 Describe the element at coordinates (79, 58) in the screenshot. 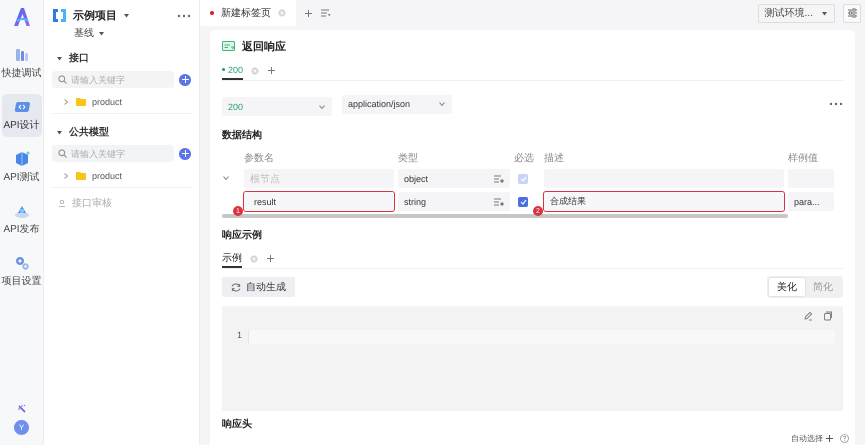

I see `section-title: 接口` at that location.